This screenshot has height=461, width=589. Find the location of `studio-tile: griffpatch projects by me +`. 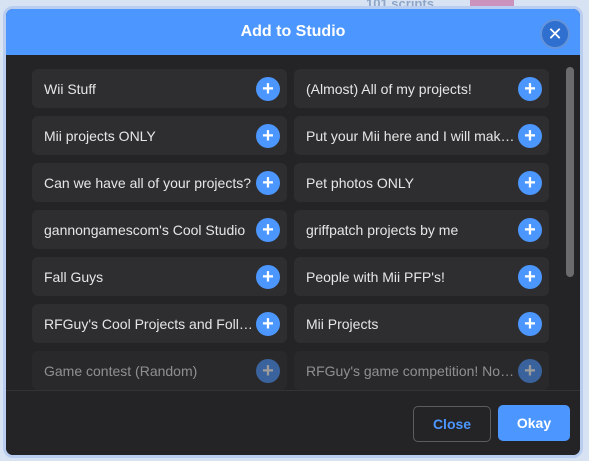

studio-tile: griffpatch projects by me + is located at coordinates (421, 229).